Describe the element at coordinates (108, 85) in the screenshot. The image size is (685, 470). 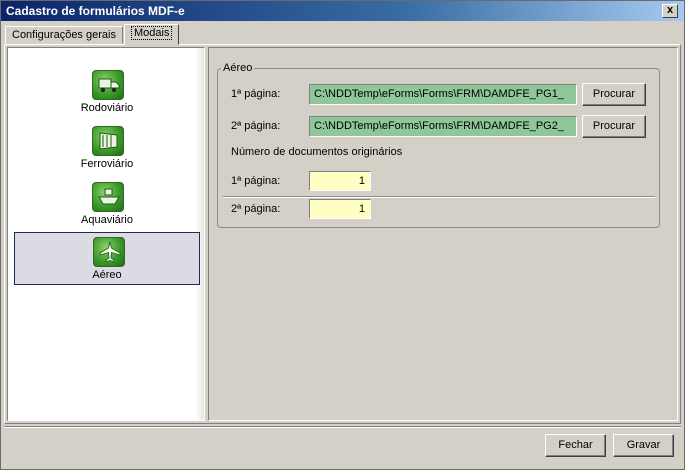
I see `truck-icon` at that location.